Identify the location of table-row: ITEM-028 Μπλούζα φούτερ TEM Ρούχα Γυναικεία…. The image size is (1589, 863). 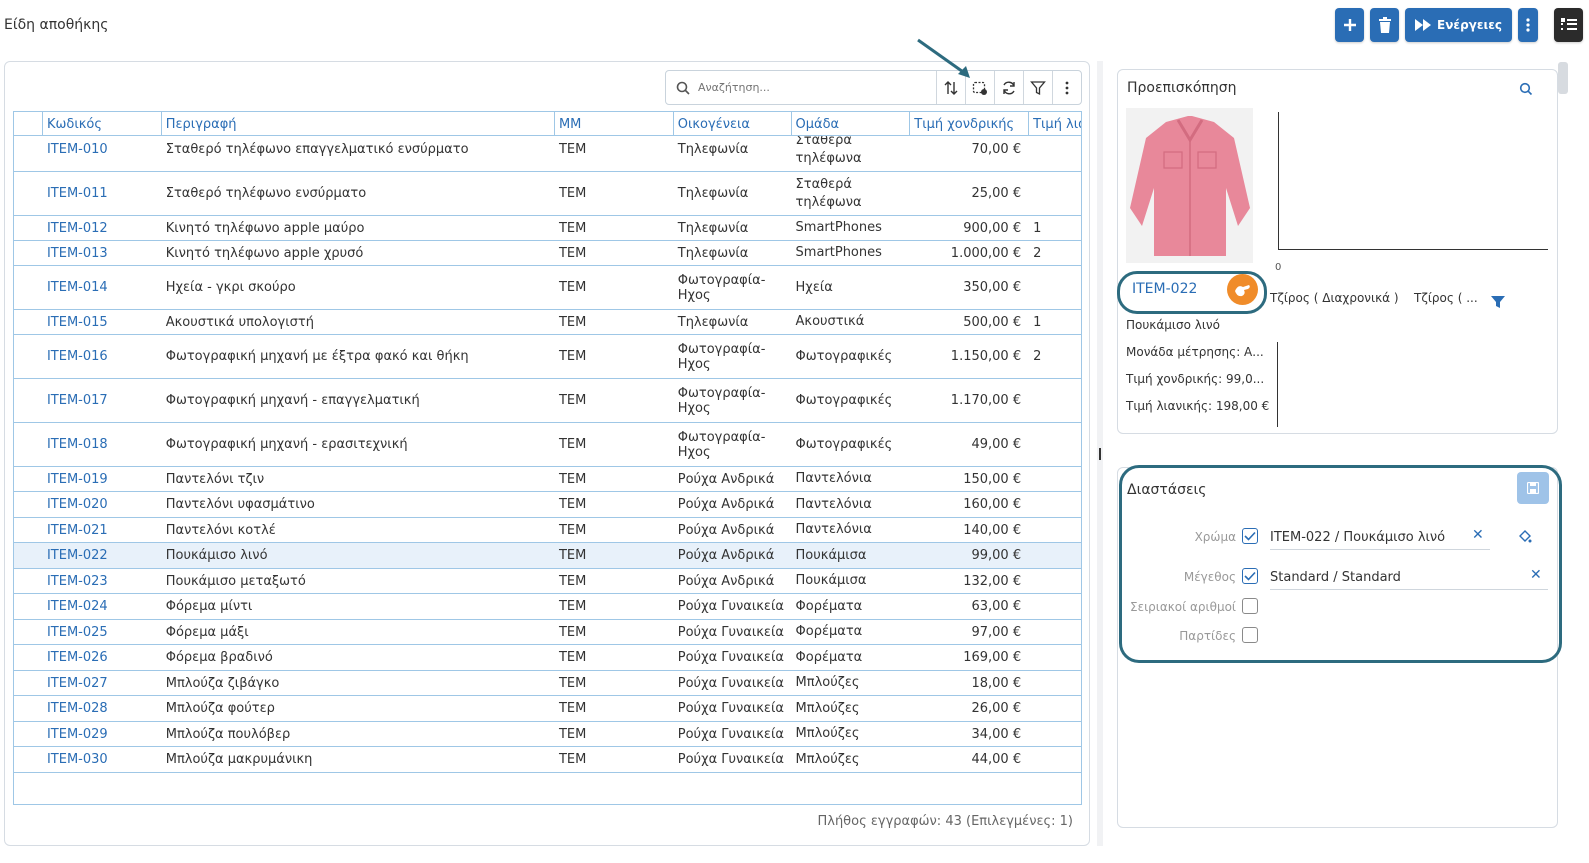
(547, 709).